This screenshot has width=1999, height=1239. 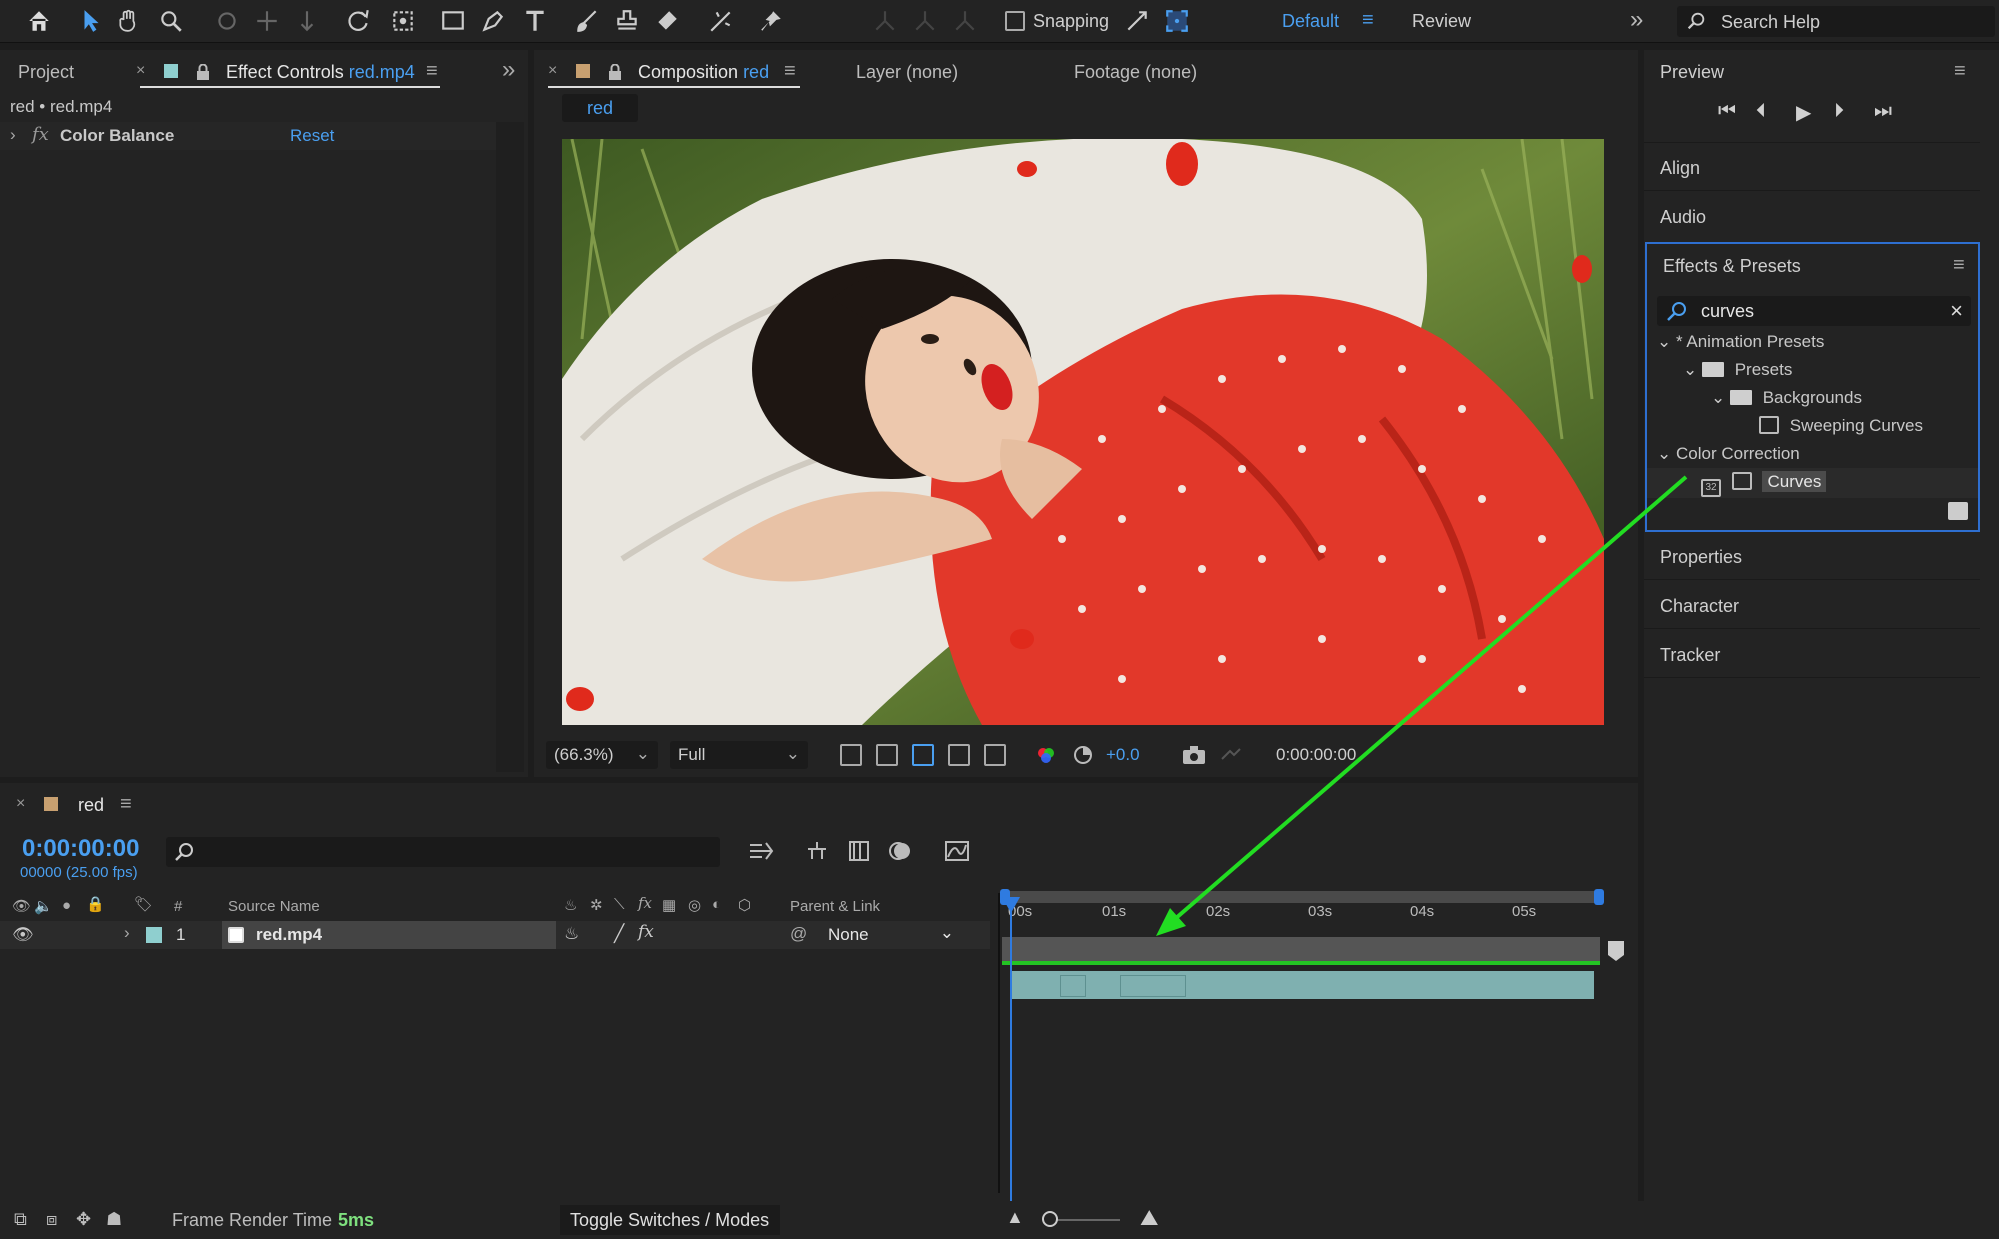 I want to click on align-panel-title: Align, so click(x=1680, y=168).